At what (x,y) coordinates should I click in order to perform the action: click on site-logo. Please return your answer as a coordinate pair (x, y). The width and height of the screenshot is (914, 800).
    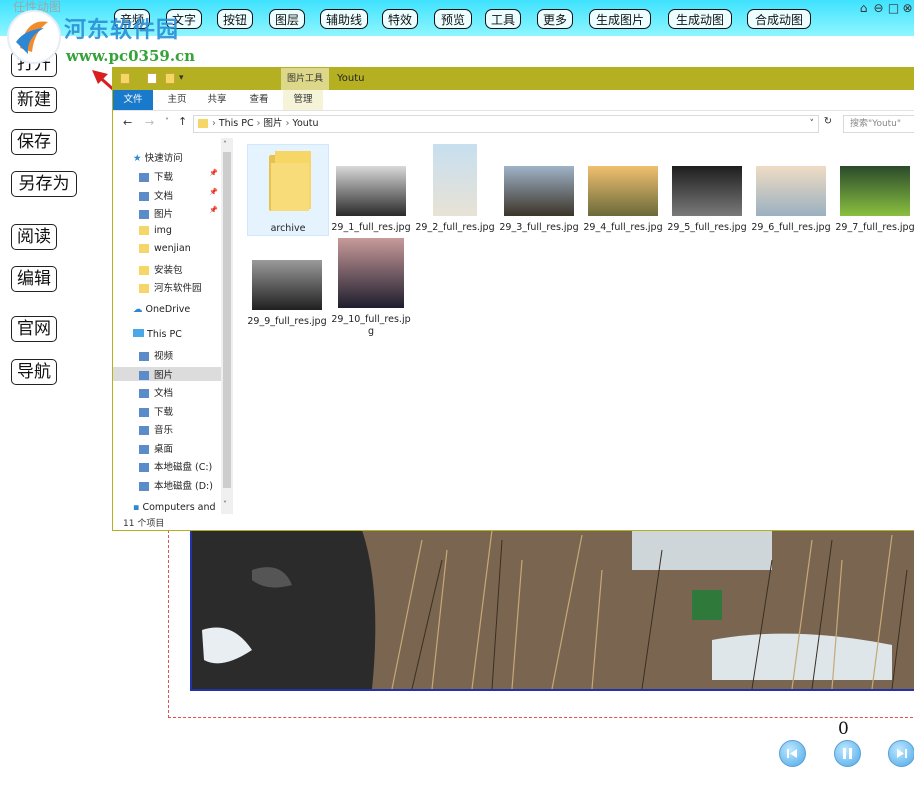
    Looking at the image, I should click on (34, 37).